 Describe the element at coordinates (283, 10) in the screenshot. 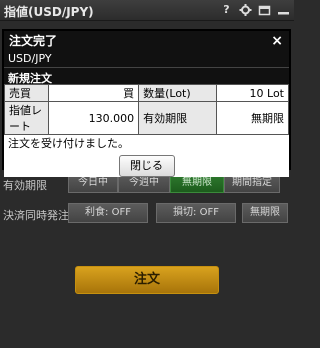

I see `minimize-icon` at that location.